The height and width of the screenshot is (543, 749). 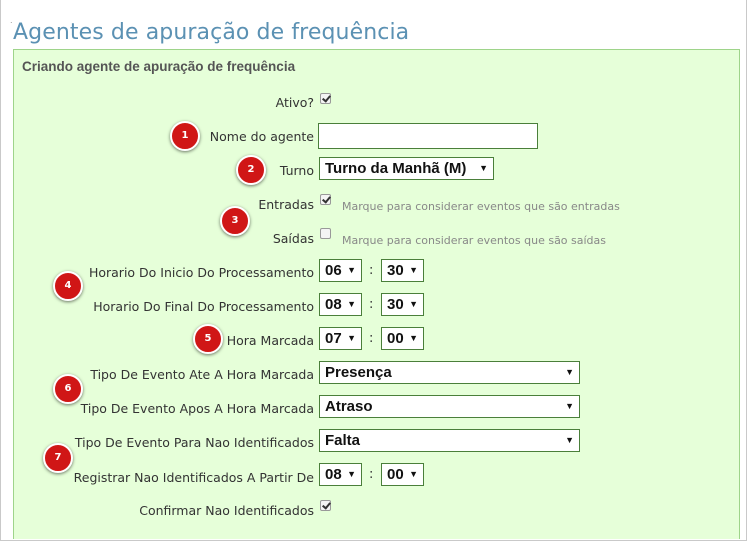 I want to click on ativo-label: Ativo?, so click(x=294, y=102).